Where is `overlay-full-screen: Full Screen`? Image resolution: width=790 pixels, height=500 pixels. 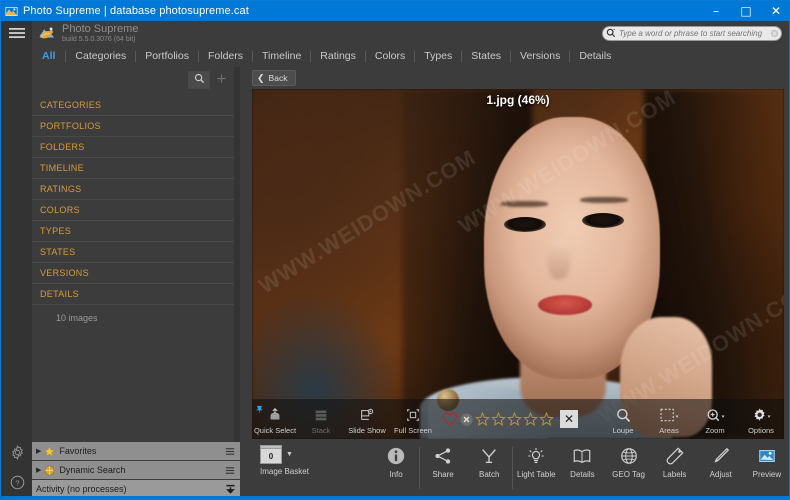 overlay-full-screen: Full Screen is located at coordinates (413, 419).